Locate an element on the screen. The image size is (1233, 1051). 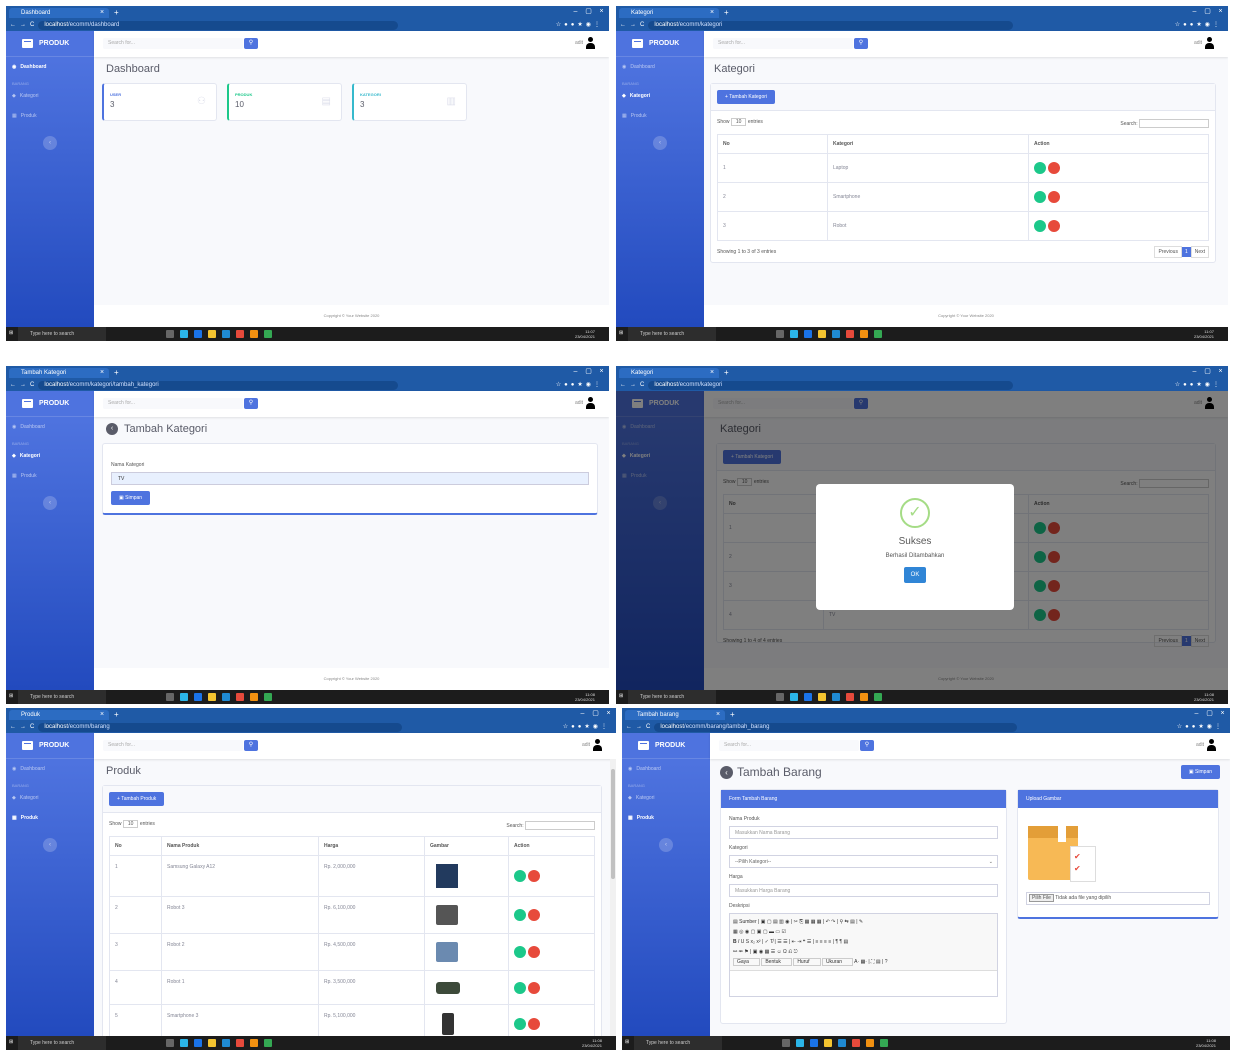
maximize-icon: ▢ is located at coordinates (1207, 11).